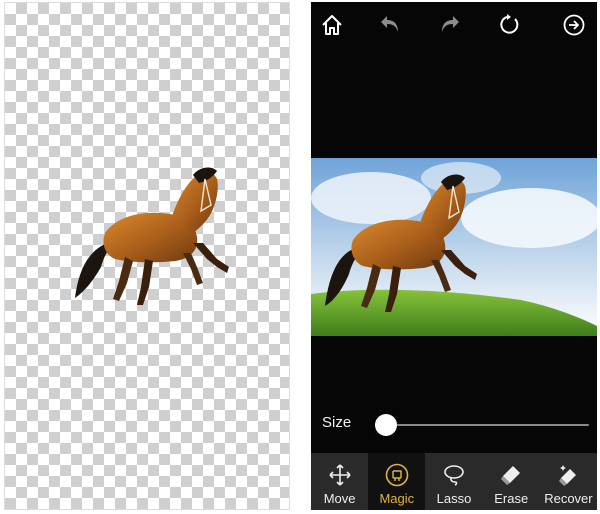 The height and width of the screenshot is (514, 600). Describe the element at coordinates (482, 425) in the screenshot. I see `size-slider-track` at that location.